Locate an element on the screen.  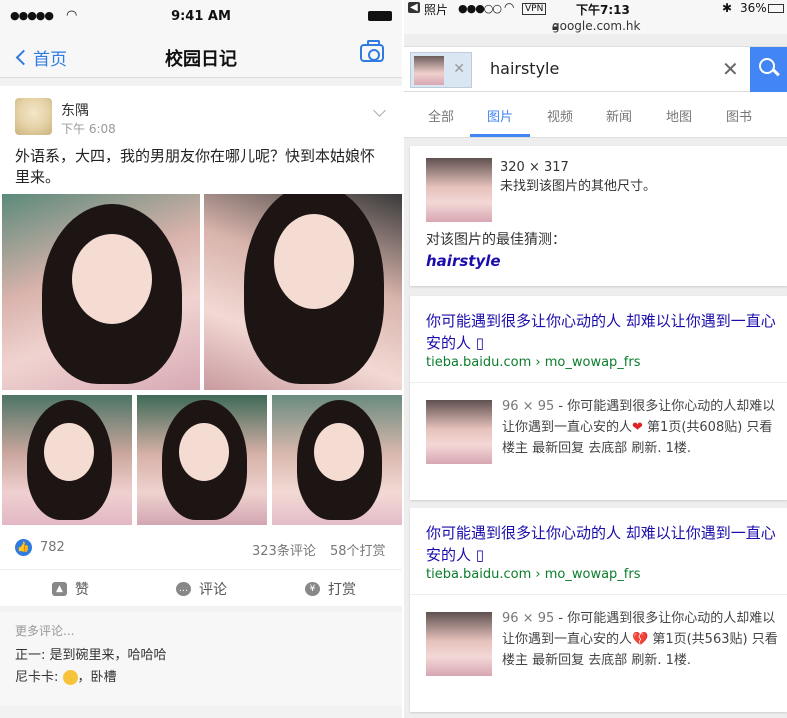
smile-emoji-icon is located at coordinates (70, 677).